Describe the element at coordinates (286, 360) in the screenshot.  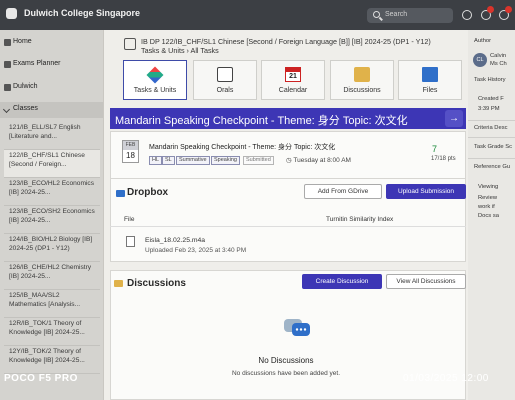
I see `empty-discussions-title: No Discussions` at that location.